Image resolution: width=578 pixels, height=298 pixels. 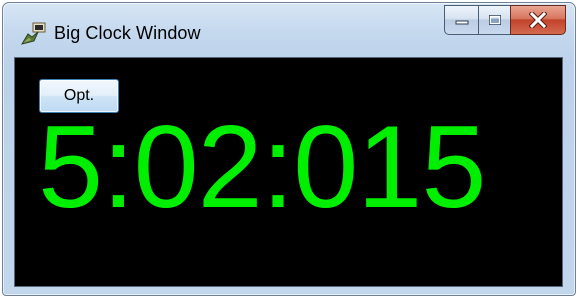 I want to click on minimize-icon, so click(x=462, y=20).